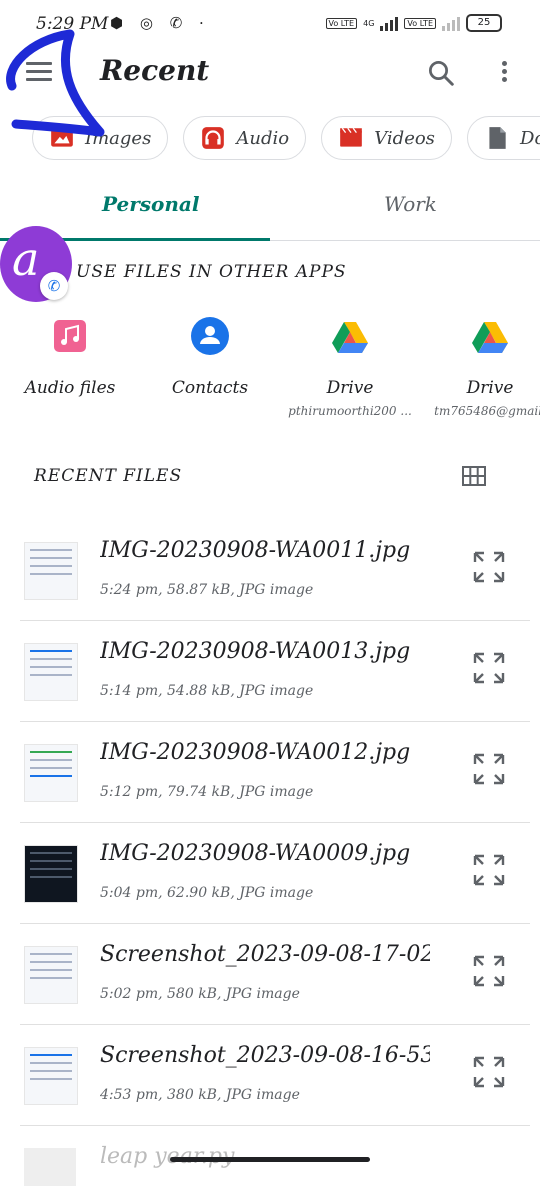  Describe the element at coordinates (62, 138) in the screenshot. I see `image-icon` at that location.